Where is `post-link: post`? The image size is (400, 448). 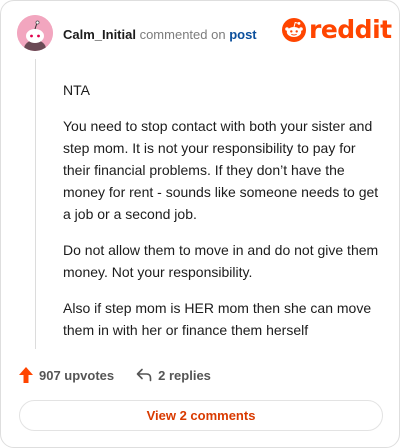 post-link: post is located at coordinates (242, 34).